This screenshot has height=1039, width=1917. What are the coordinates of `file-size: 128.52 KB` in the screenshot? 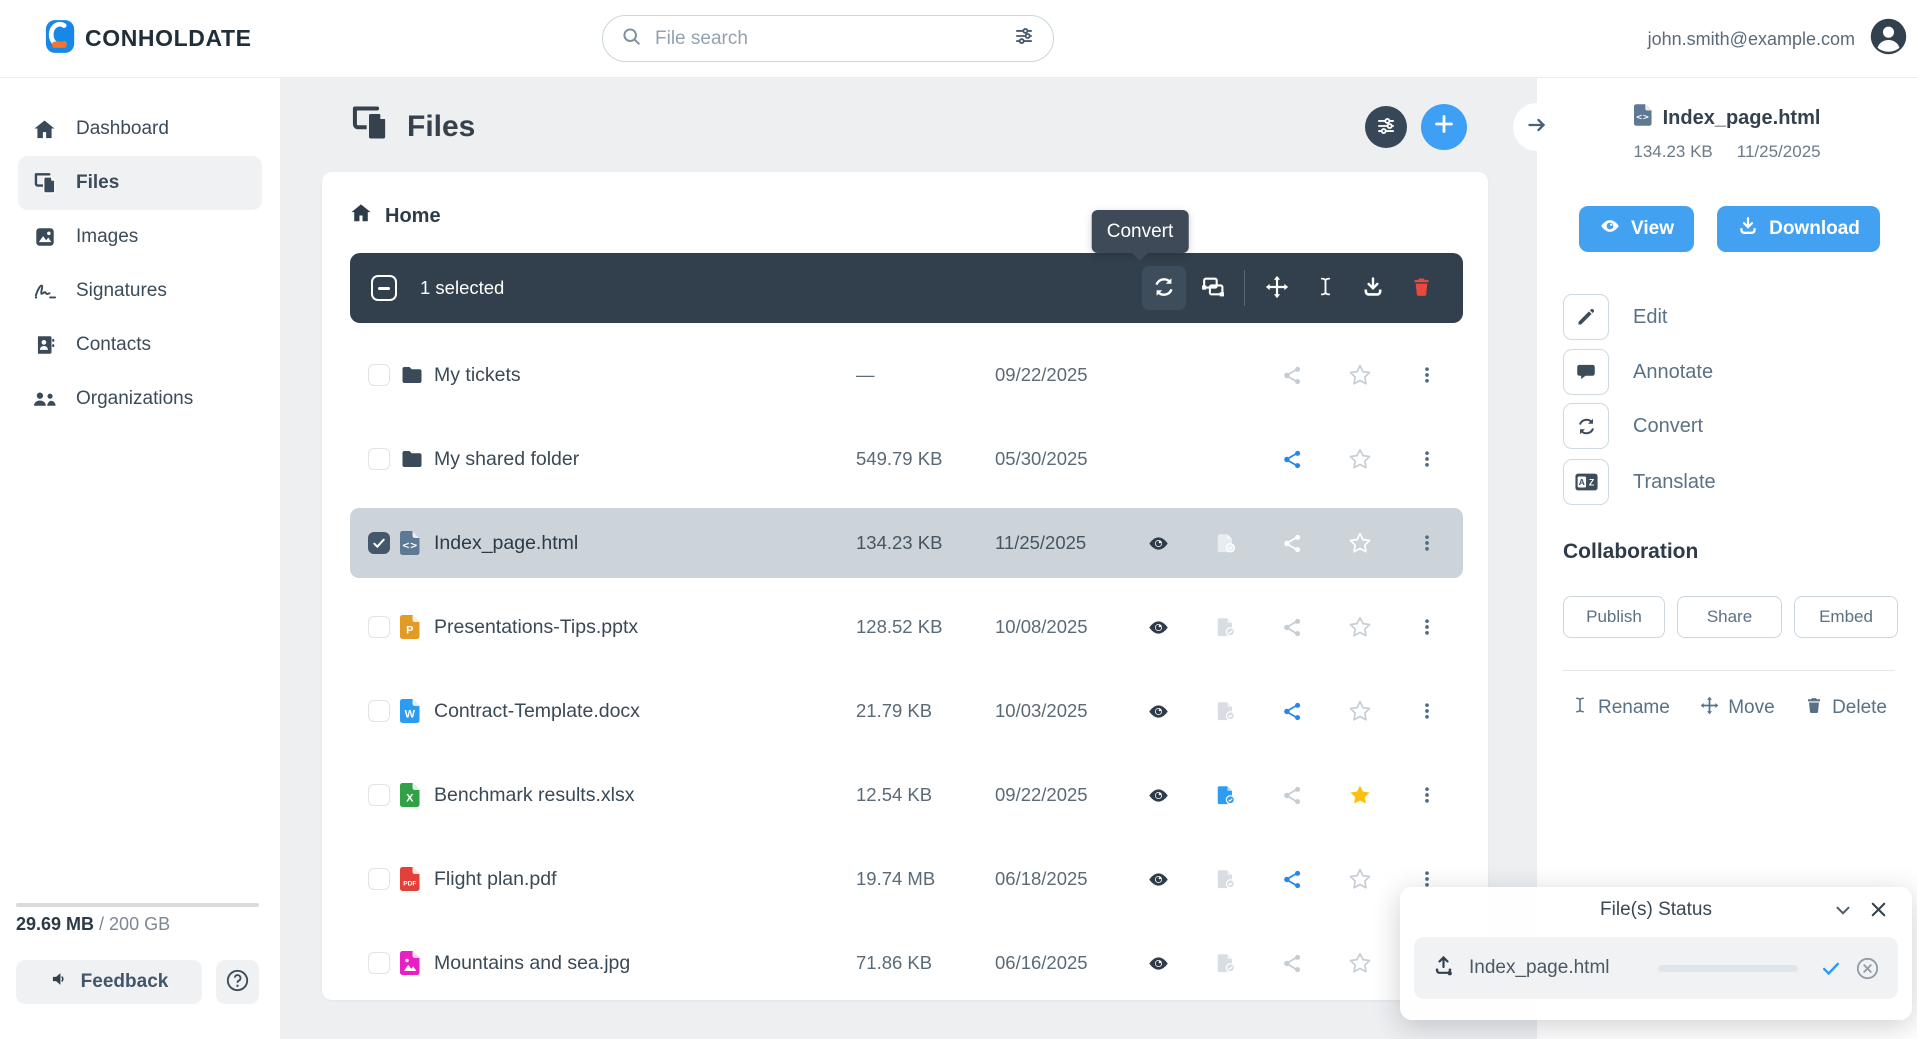 It's located at (899, 626).